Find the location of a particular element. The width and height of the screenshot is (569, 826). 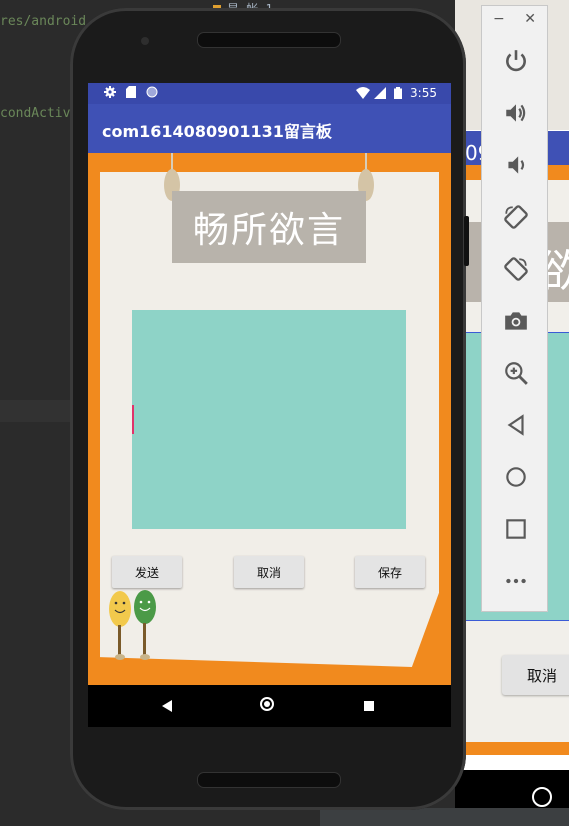

sd-card-icon is located at coordinates (131, 92).